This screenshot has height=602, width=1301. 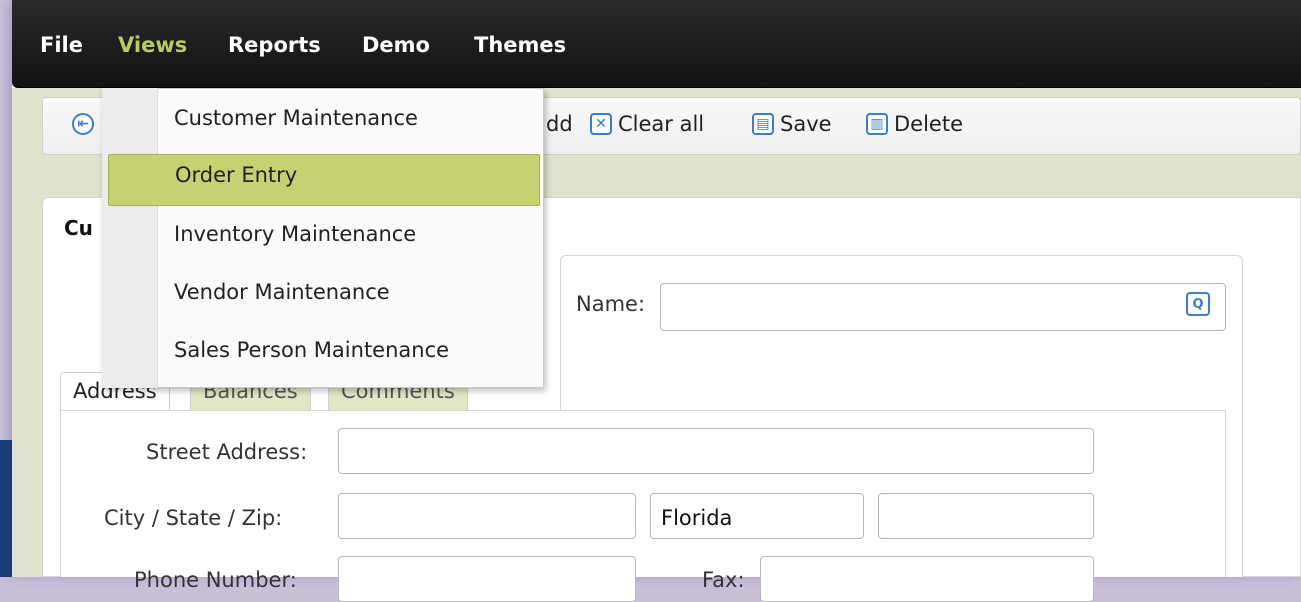 What do you see at coordinates (716, 451) in the screenshot?
I see `street-address-input` at bounding box center [716, 451].